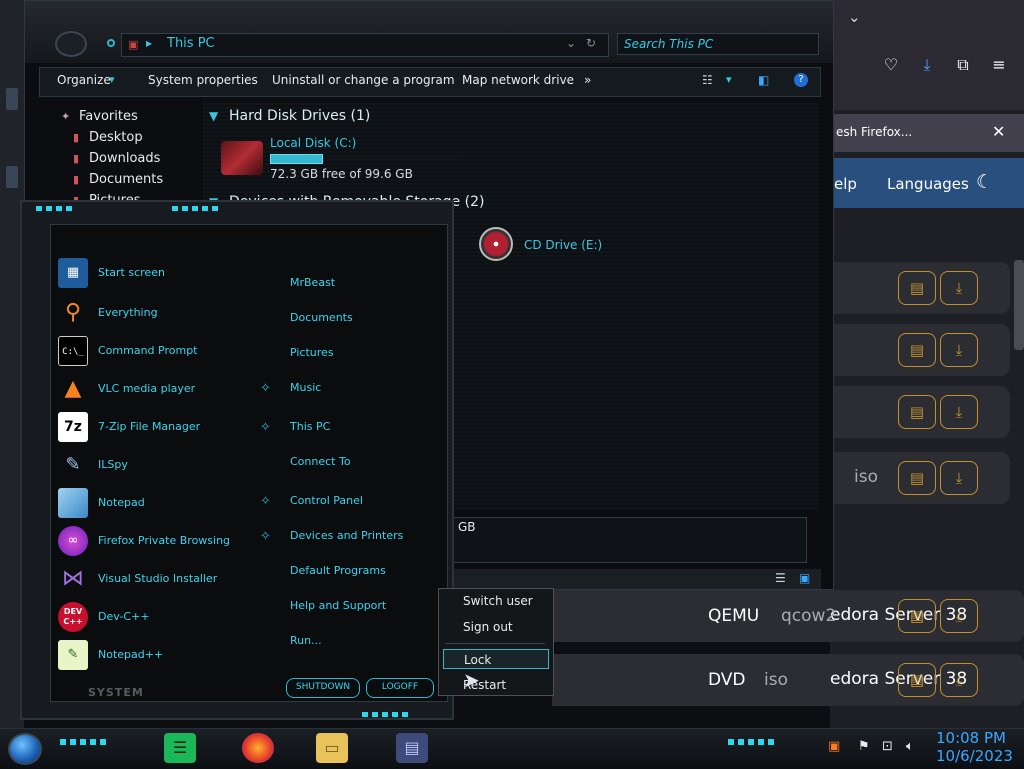  What do you see at coordinates (338, 605) in the screenshot?
I see `start-link-help-support: Help and Support` at bounding box center [338, 605].